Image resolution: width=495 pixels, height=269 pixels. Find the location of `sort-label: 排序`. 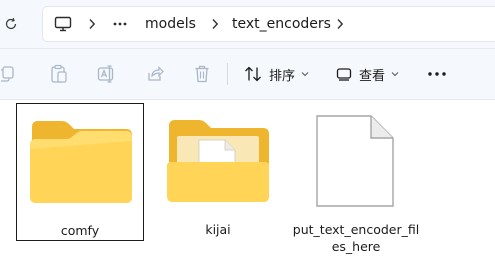

sort-label: 排序 is located at coordinates (282, 76).